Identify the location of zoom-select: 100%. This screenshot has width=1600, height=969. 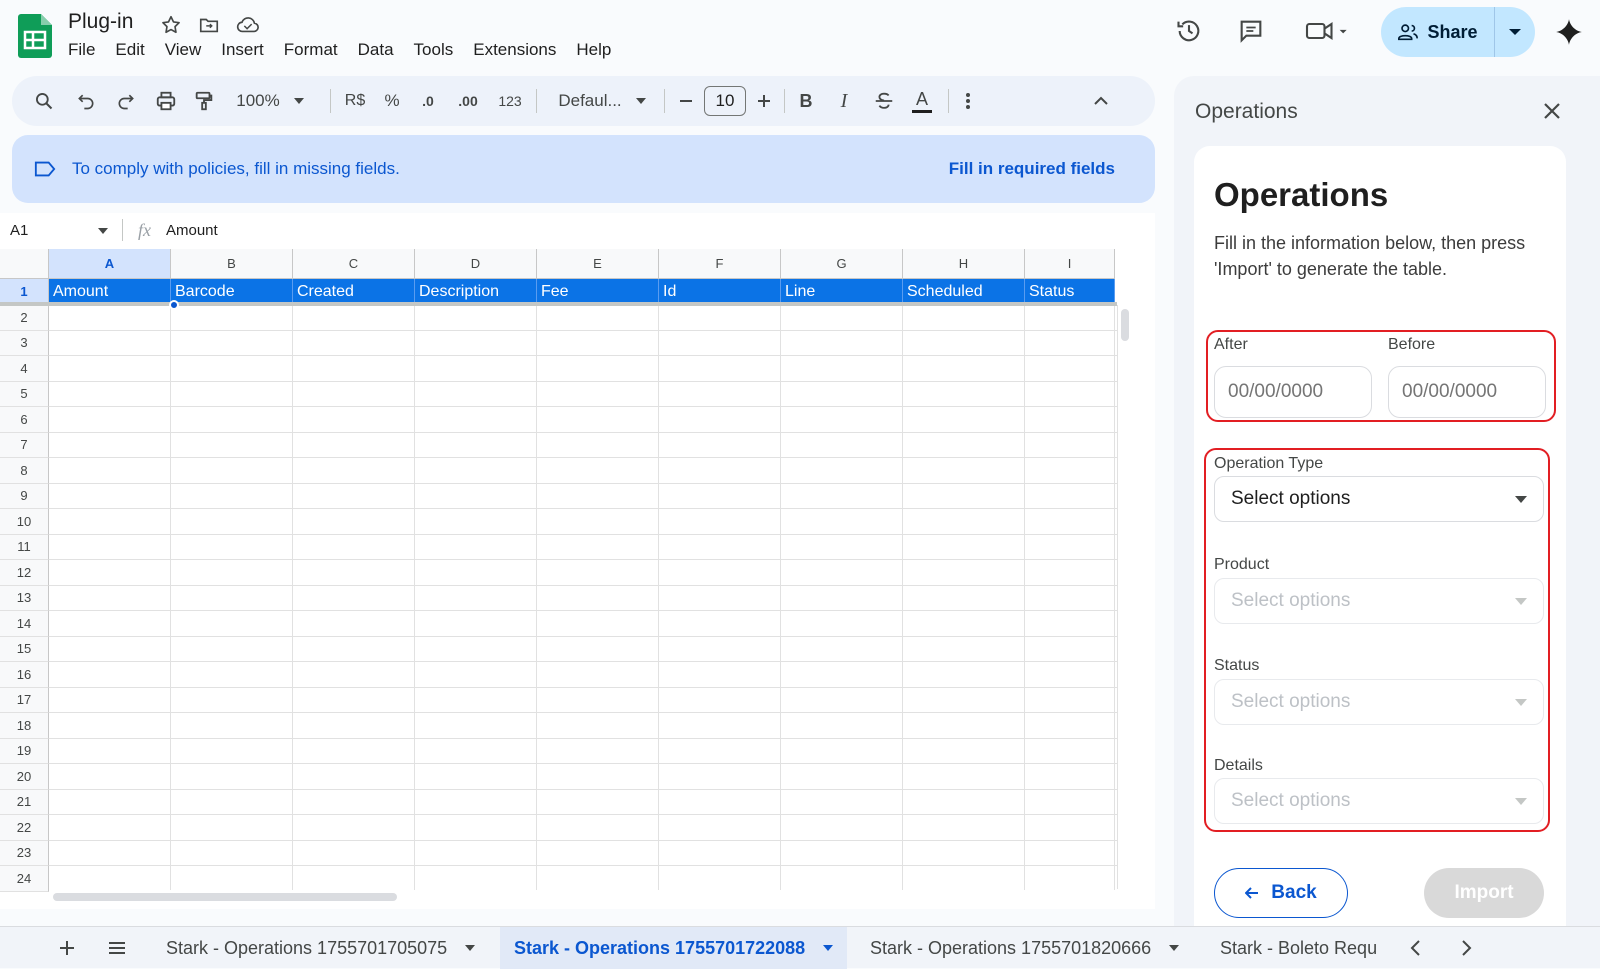
(270, 101).